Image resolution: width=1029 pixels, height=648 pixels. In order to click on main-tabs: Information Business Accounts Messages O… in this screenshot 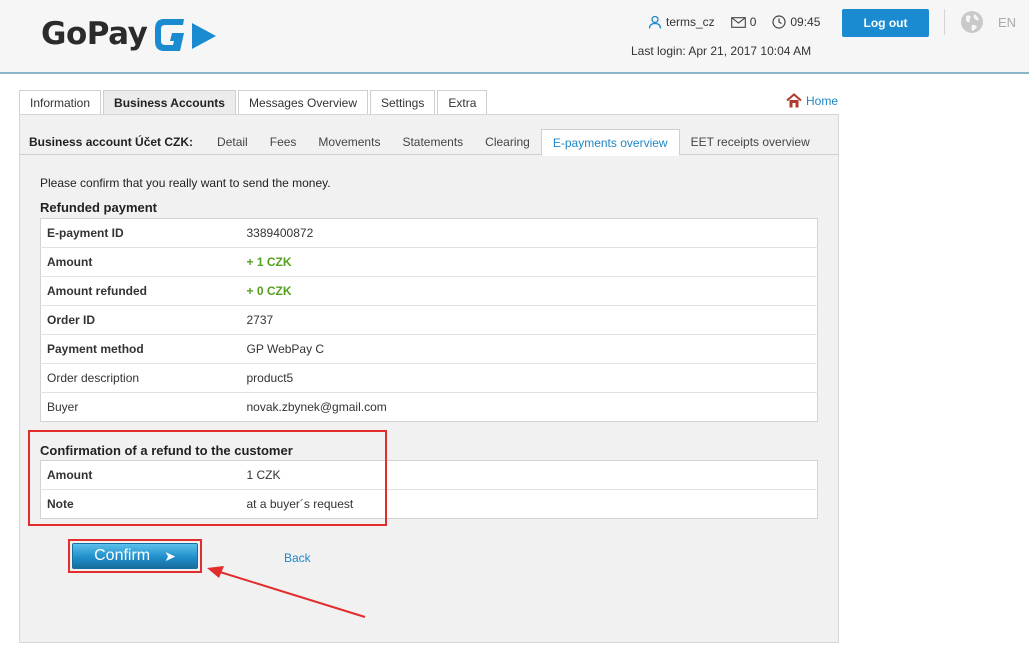, I will do `click(254, 102)`.